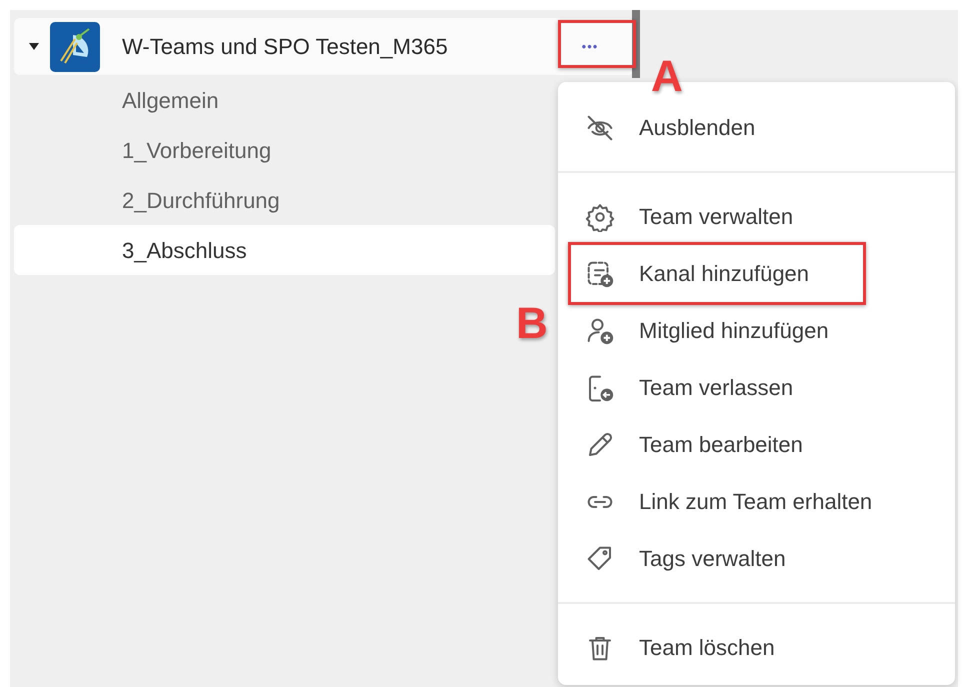 This screenshot has width=966, height=687. Describe the element at coordinates (284, 150) in the screenshot. I see `channel-item: 1_Vorbereitung` at that location.